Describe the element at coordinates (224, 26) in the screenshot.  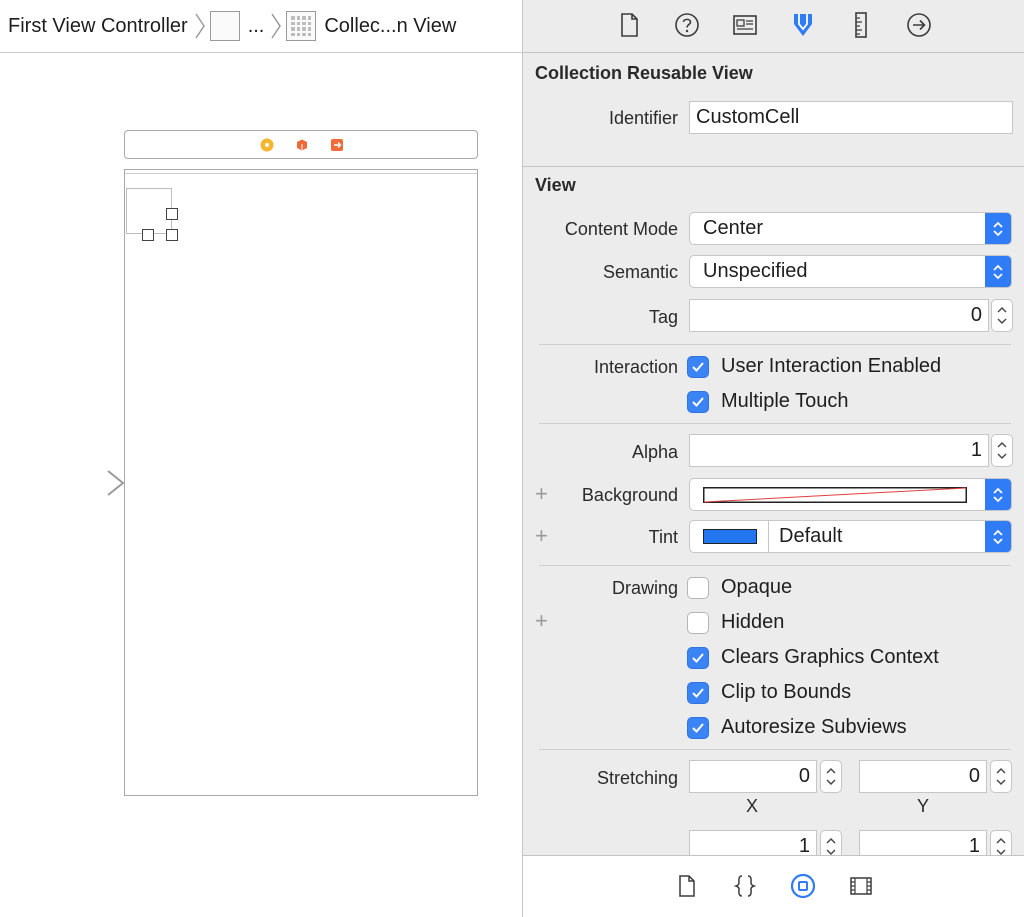
I see `view-icon` at that location.